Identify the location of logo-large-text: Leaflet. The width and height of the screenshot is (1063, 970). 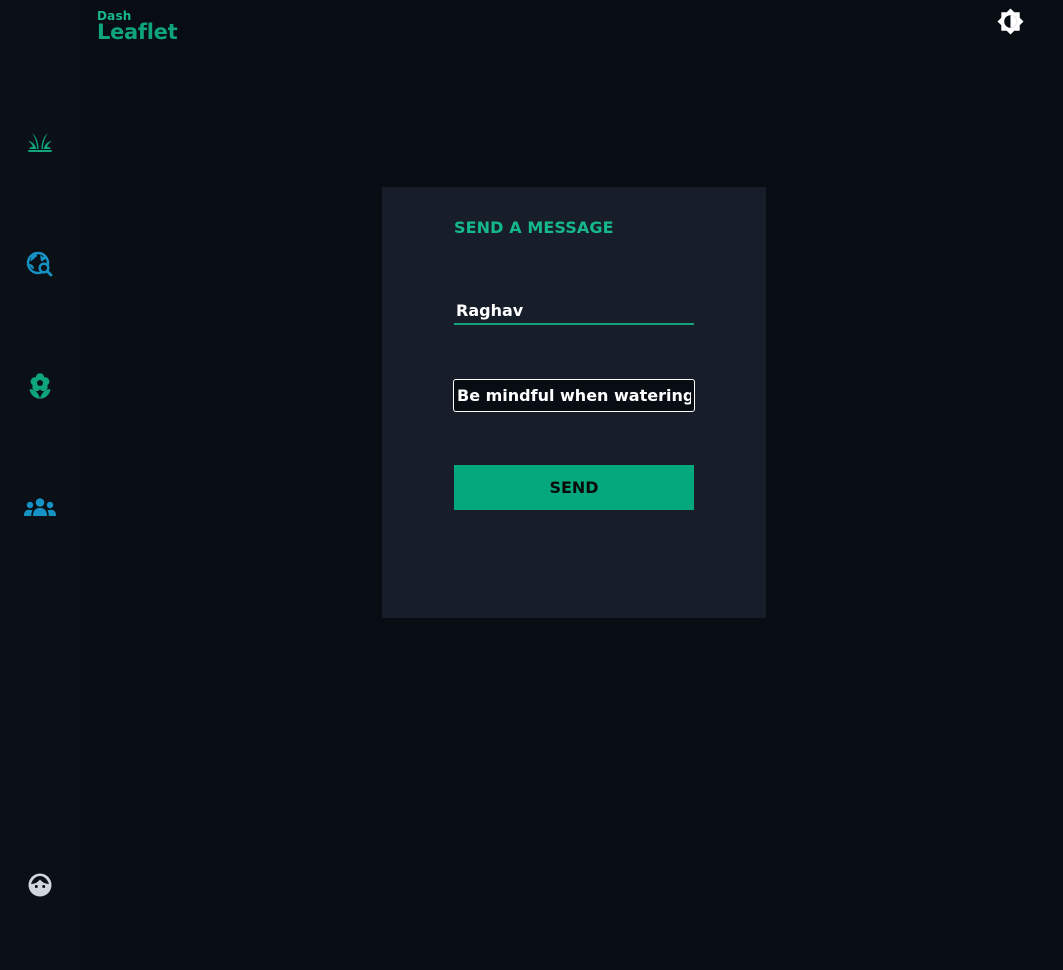
(137, 32).